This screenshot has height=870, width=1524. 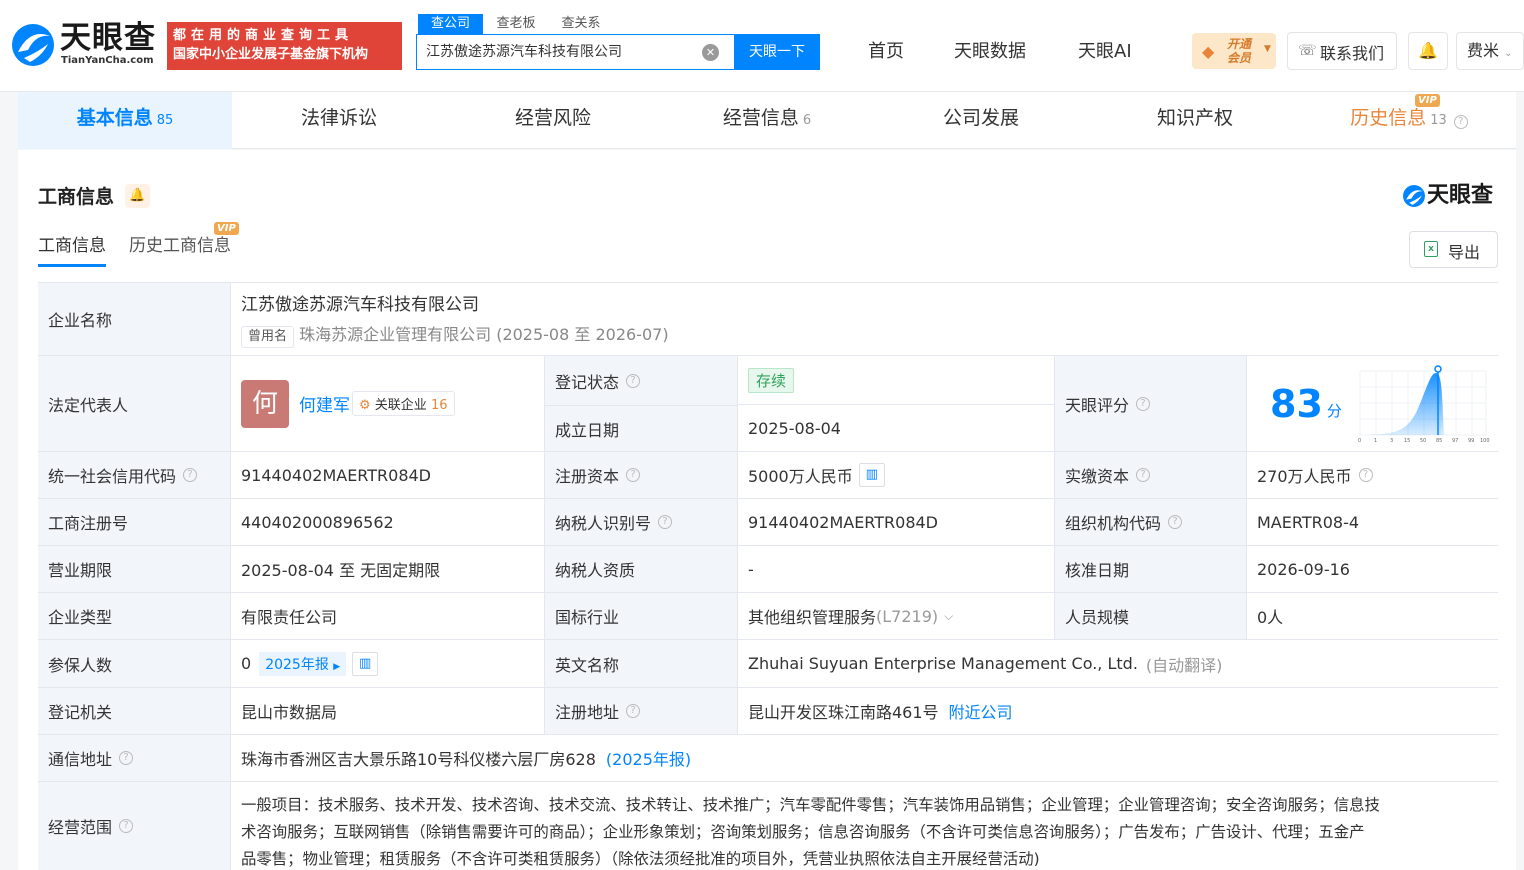 What do you see at coordinates (450, 24) in the screenshot?
I see `search-tab-company: 查公司` at bounding box center [450, 24].